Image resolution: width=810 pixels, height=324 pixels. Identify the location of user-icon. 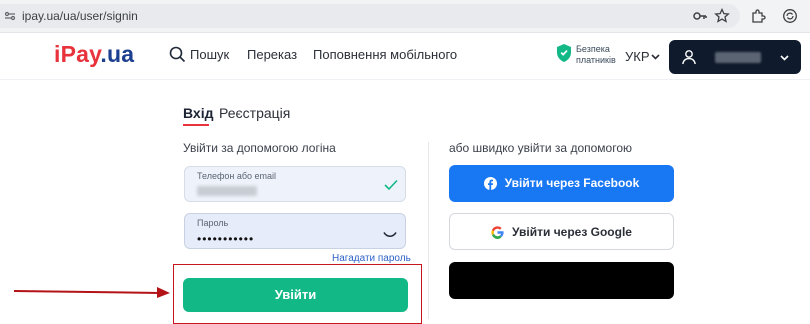
(689, 57).